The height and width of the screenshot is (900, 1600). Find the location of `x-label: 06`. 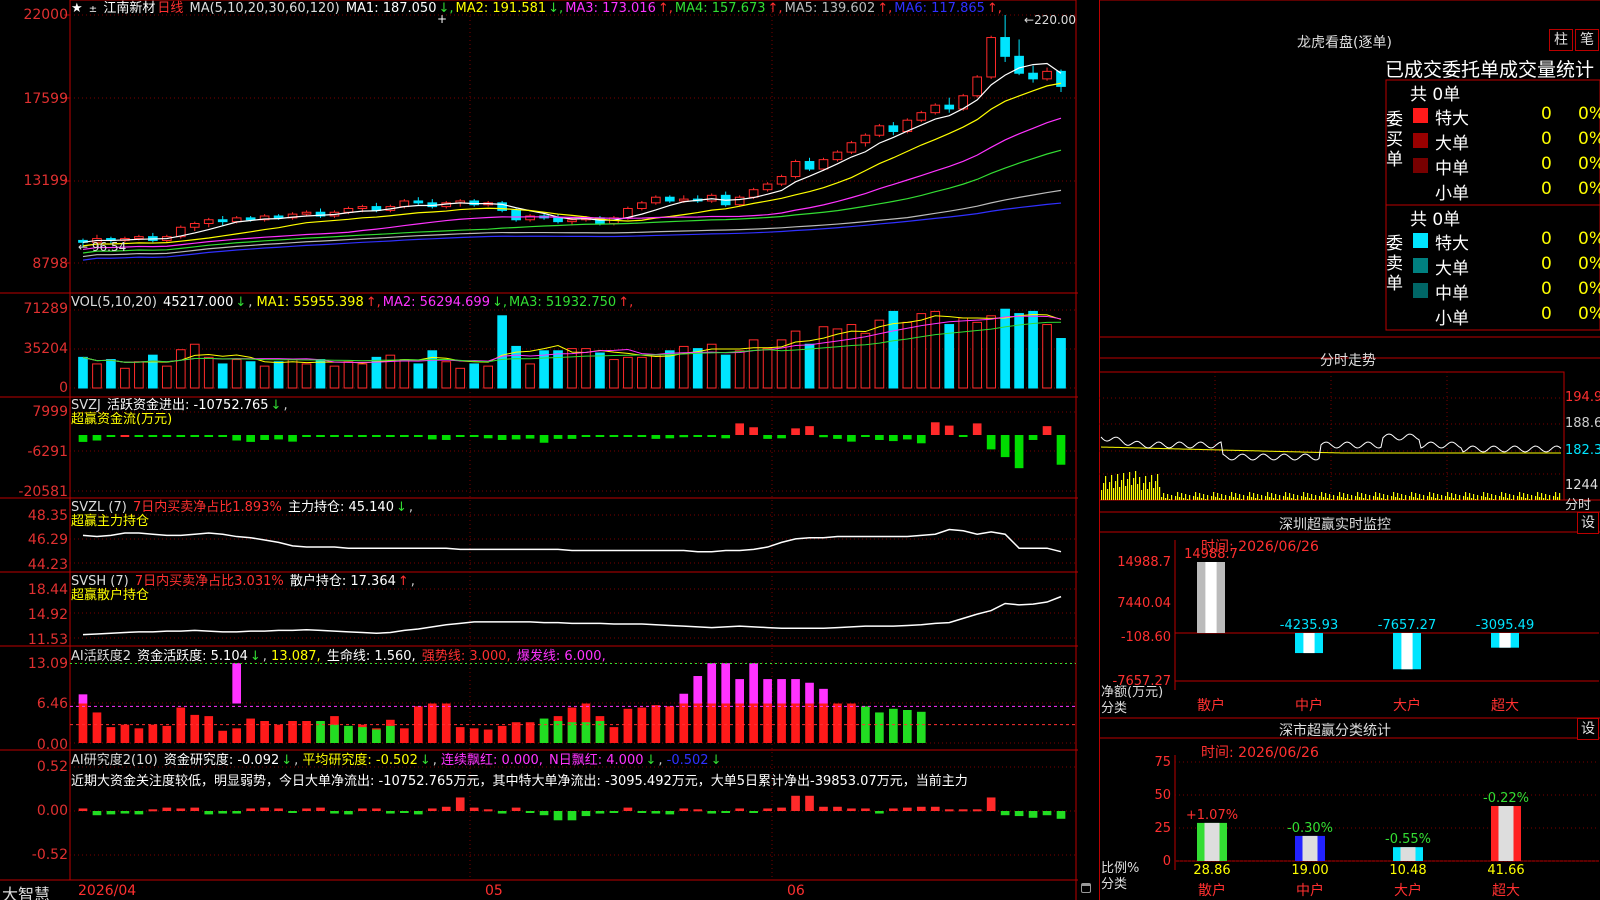

x-label: 06 is located at coordinates (796, 891).